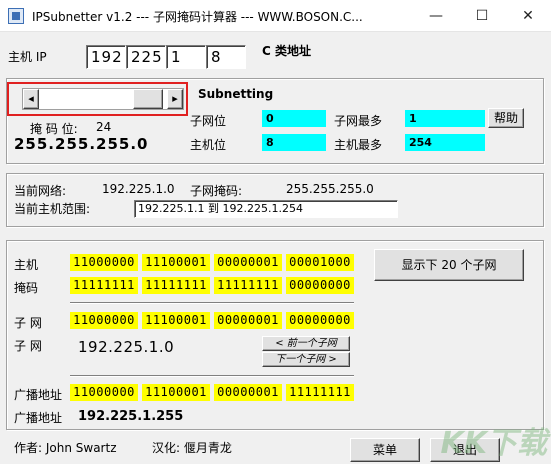 The height and width of the screenshot is (464, 551). I want to click on subnet-mask-value: 255.255.255.0, so click(330, 189).